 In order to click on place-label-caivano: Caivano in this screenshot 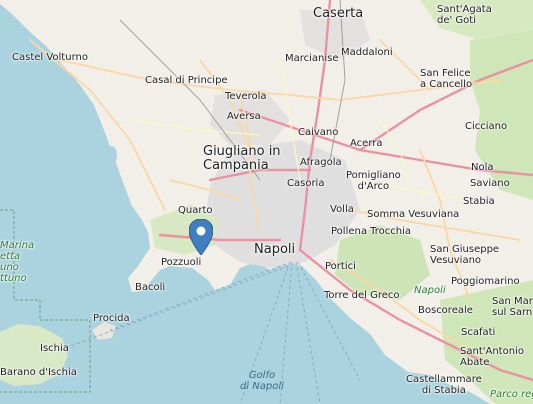, I will do `click(318, 132)`.